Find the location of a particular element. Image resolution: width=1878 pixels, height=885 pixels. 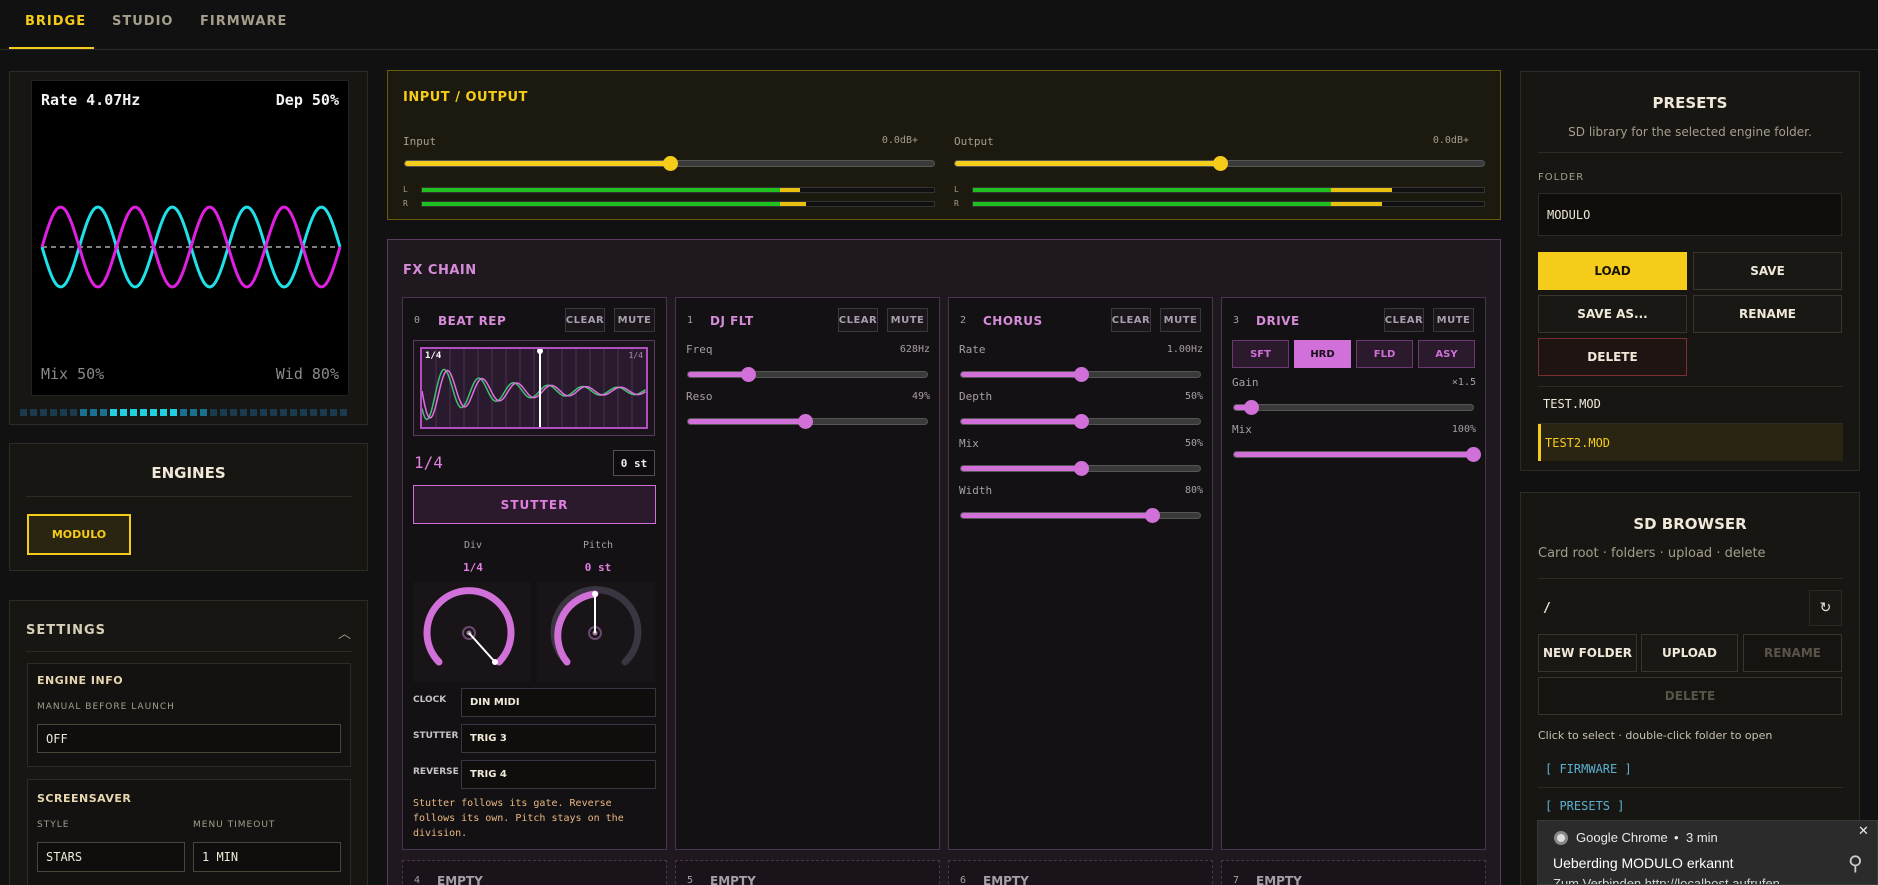

input-r-label: R is located at coordinates (405, 203).